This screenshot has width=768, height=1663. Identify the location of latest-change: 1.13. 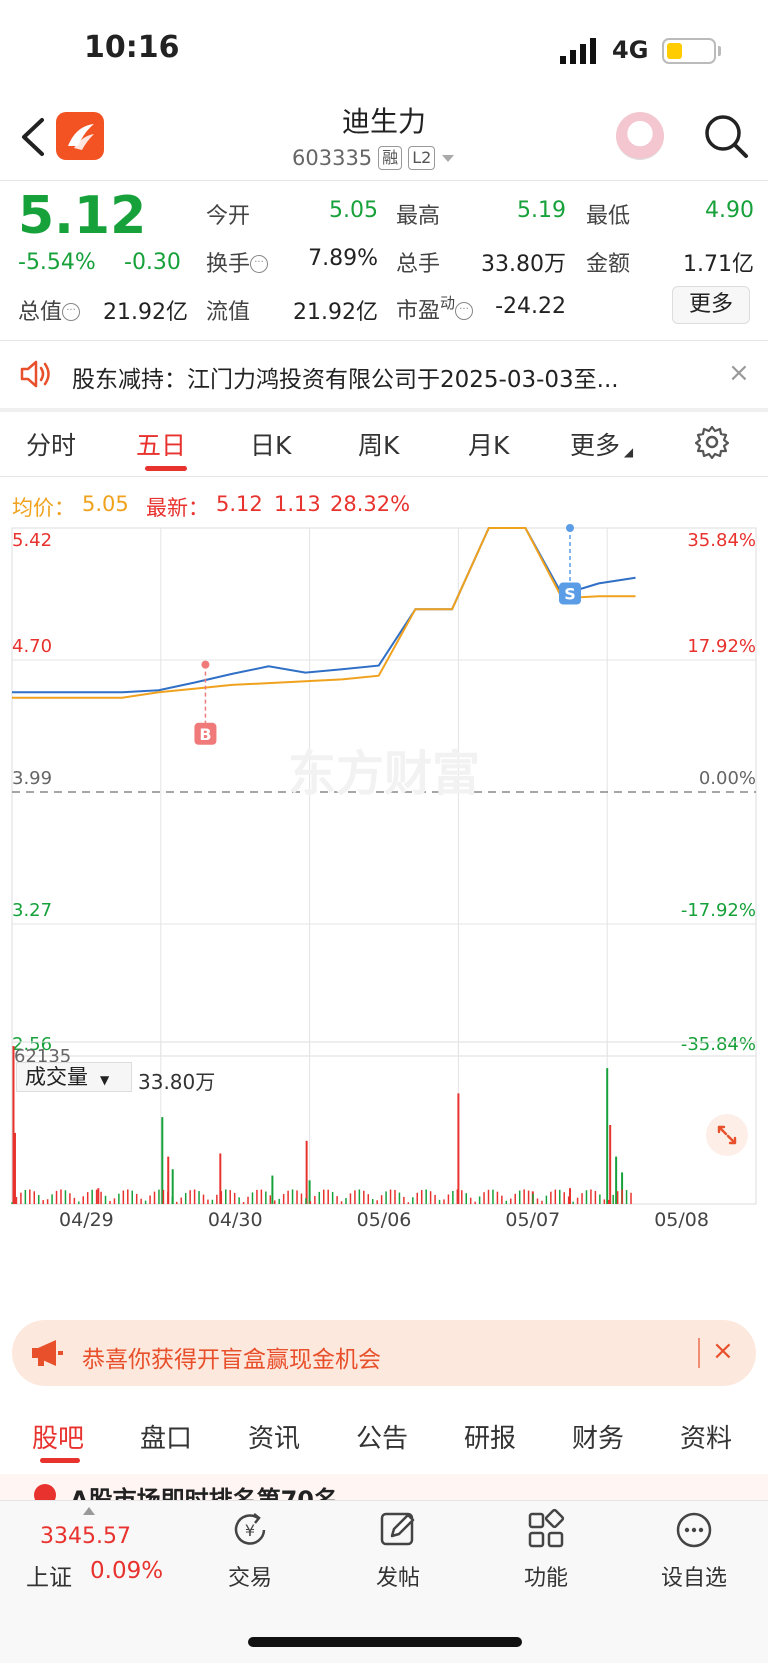
(297, 504).